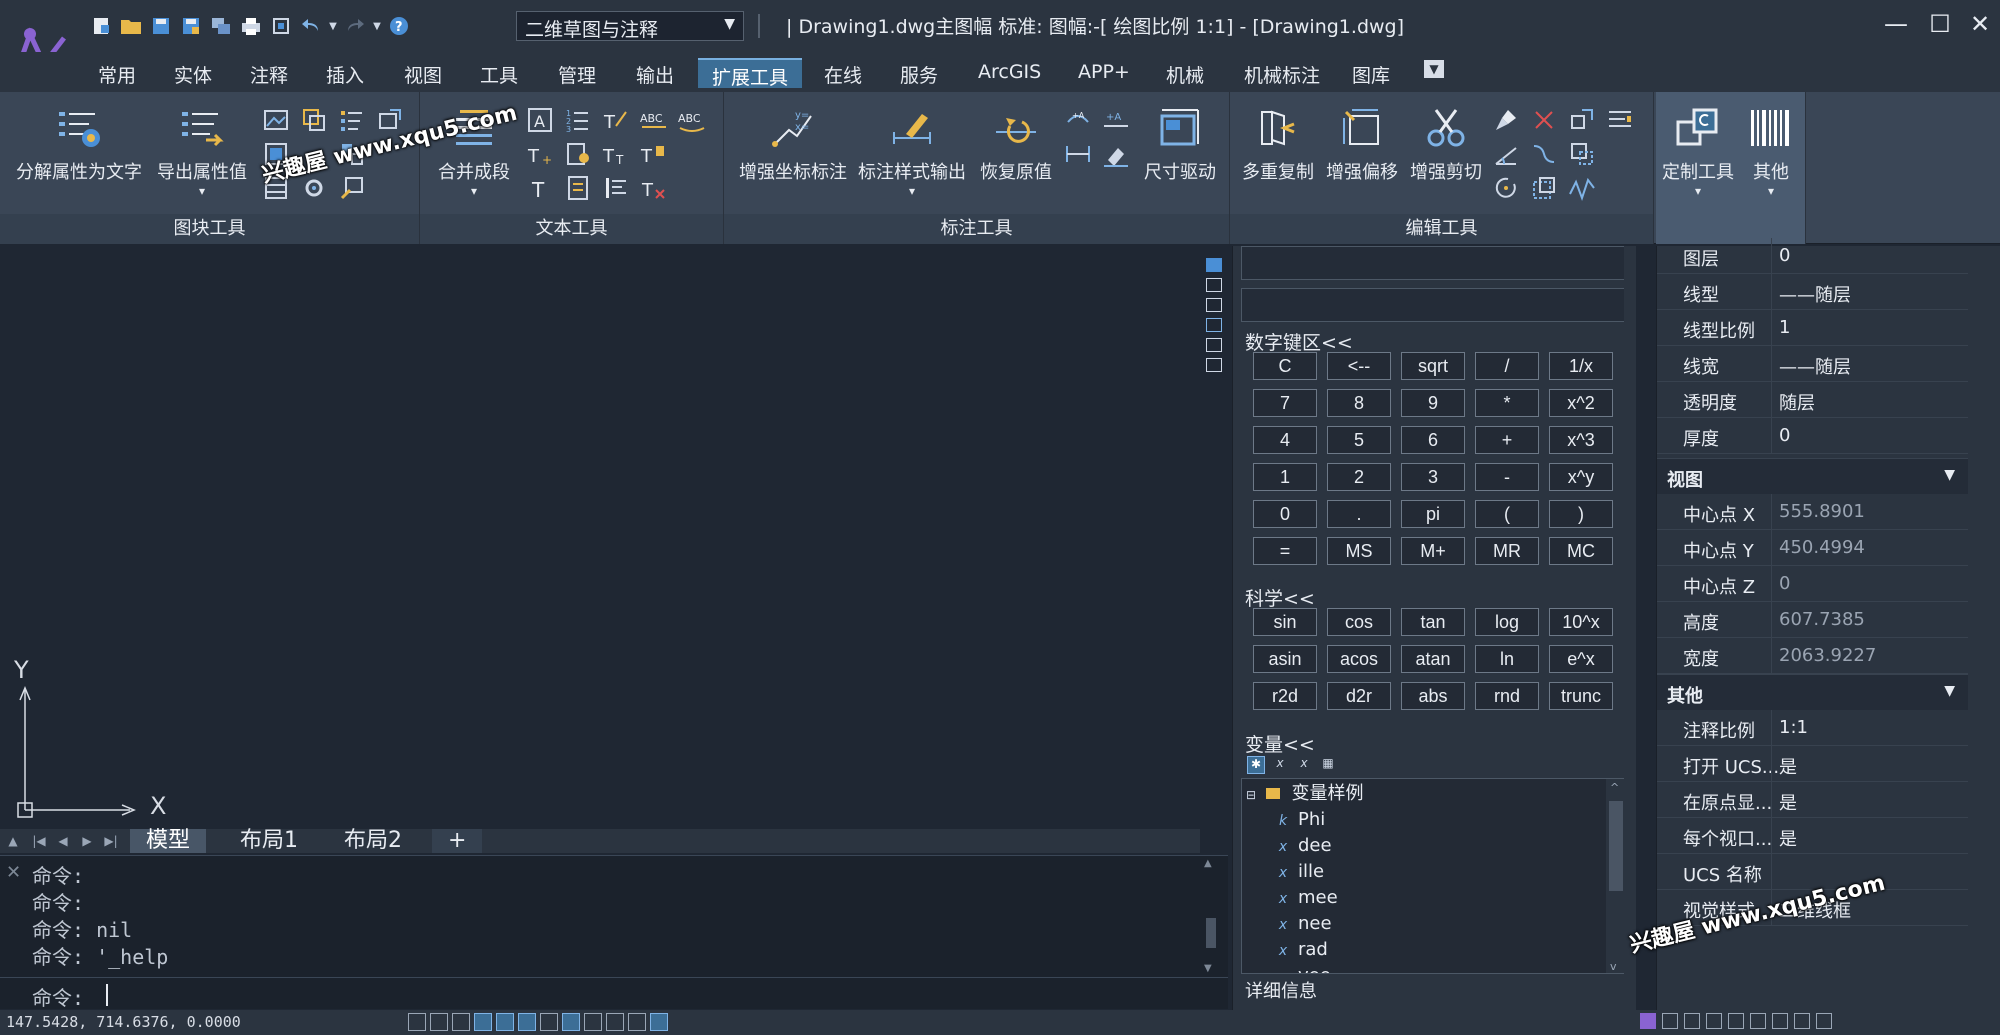 This screenshot has width=2000, height=1035. I want to click on property-row: 图层 0, so click(1813, 256).